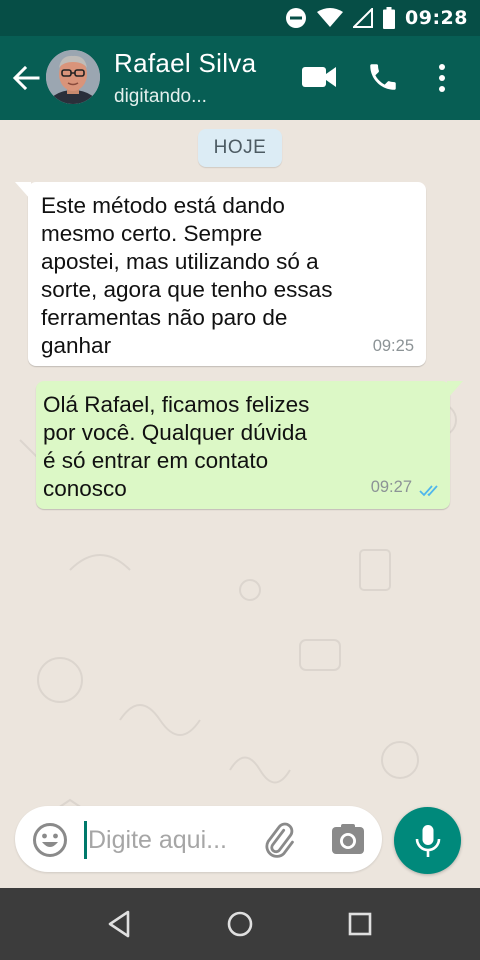 The image size is (480, 960). Describe the element at coordinates (383, 77) in the screenshot. I see `phone-call-icon` at that location.